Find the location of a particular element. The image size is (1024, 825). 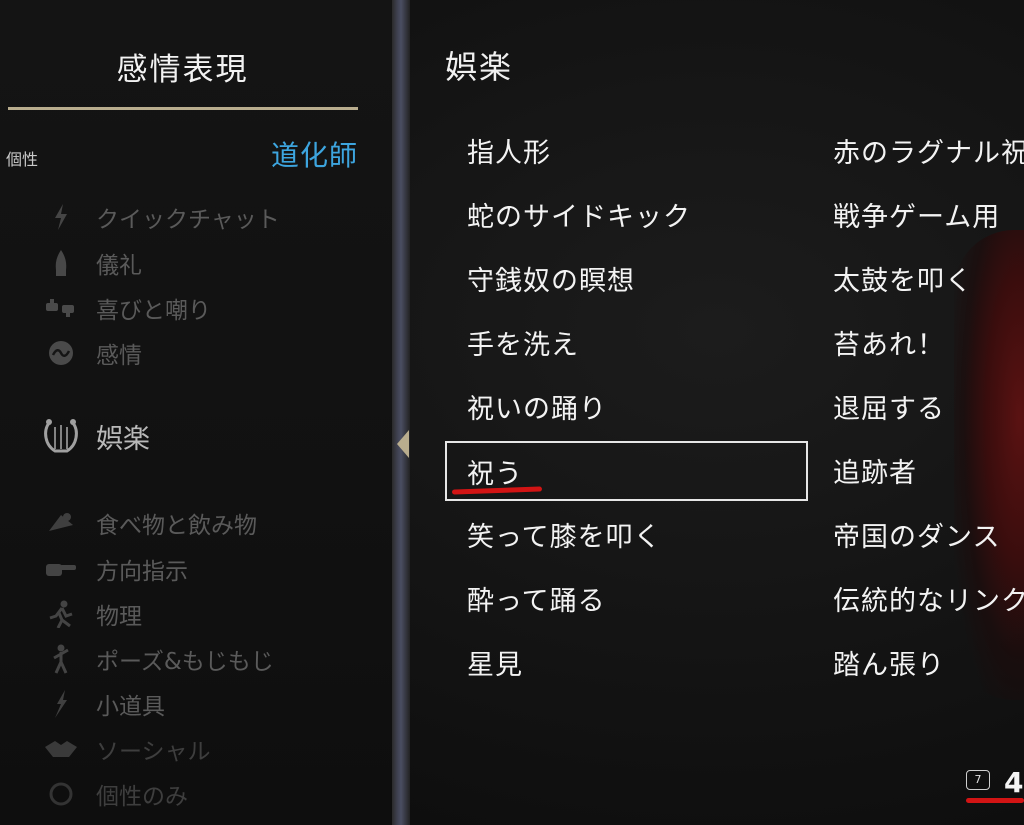

category-label: 娯楽 is located at coordinates (123, 439).